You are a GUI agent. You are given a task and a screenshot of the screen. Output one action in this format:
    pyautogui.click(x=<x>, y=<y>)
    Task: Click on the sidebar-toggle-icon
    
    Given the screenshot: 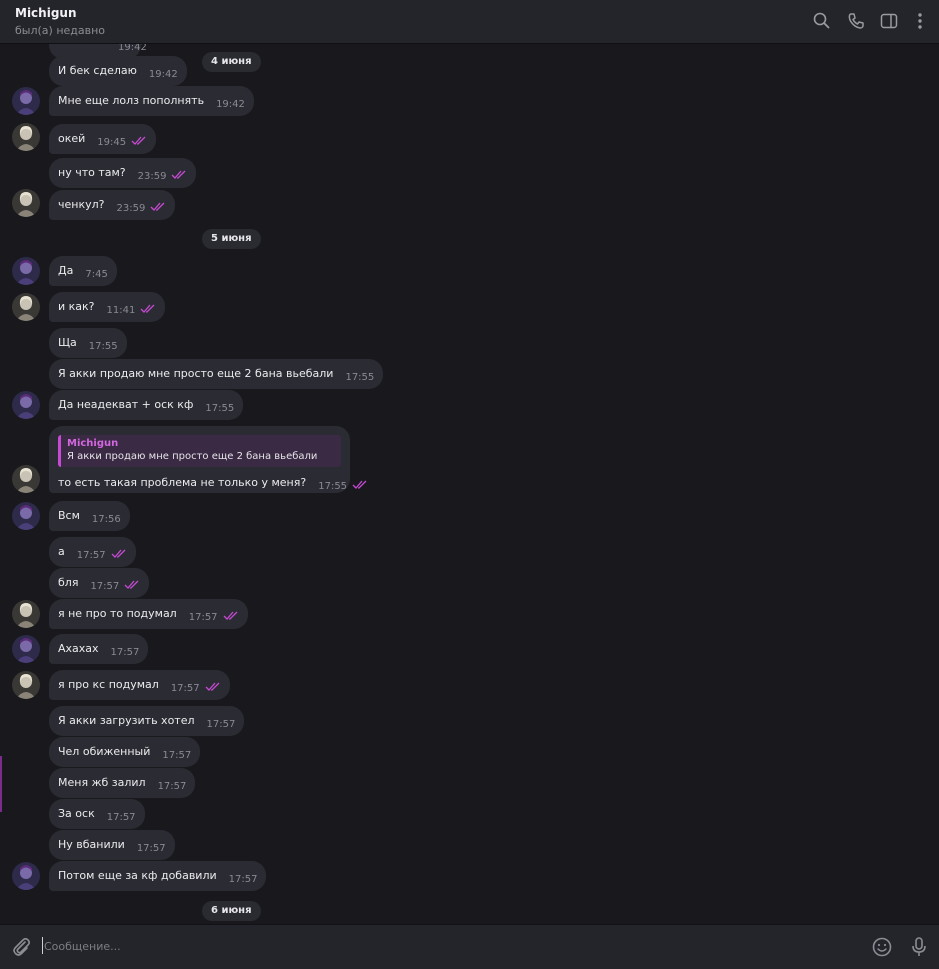 What is the action you would take?
    pyautogui.click(x=889, y=21)
    